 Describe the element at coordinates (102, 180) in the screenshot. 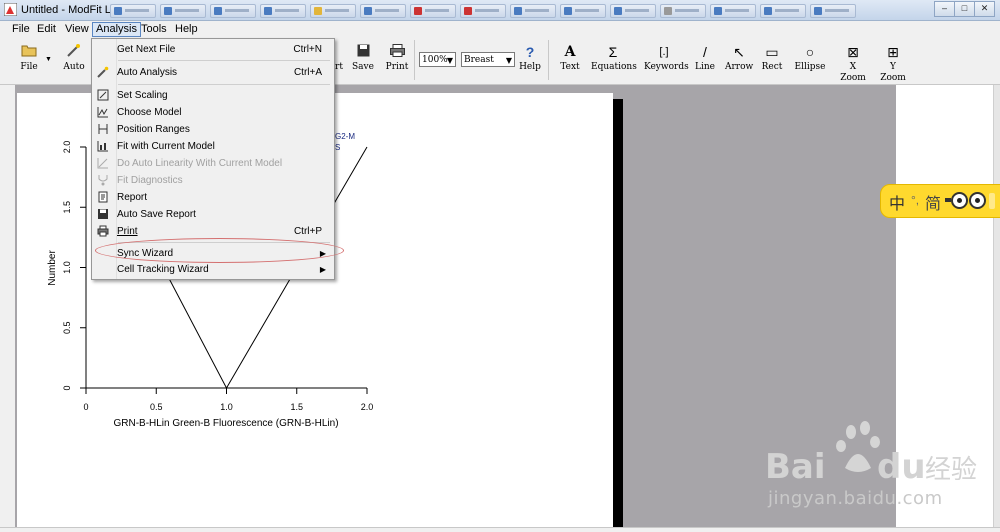

I see `stethoscope-icon` at that location.